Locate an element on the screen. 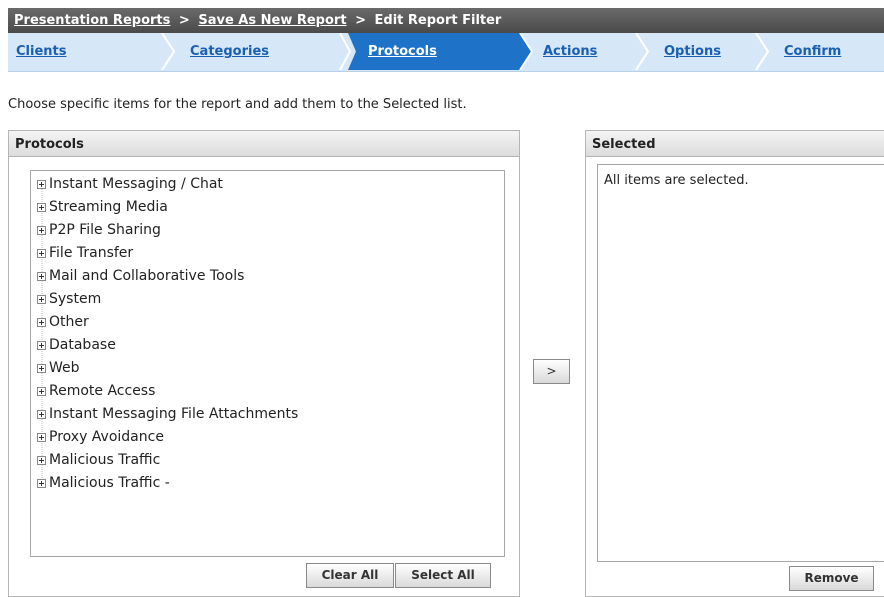  tree-item: Proxy Avoidance is located at coordinates (100, 437).